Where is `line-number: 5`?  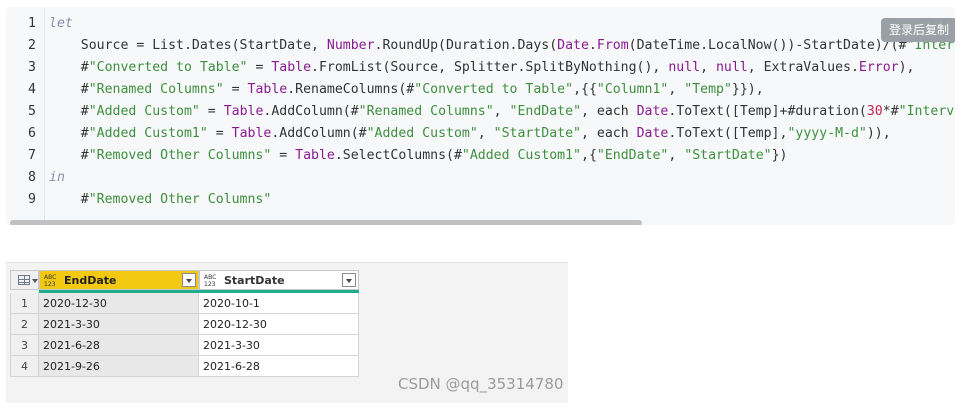
line-number: 5 is located at coordinates (32, 111).